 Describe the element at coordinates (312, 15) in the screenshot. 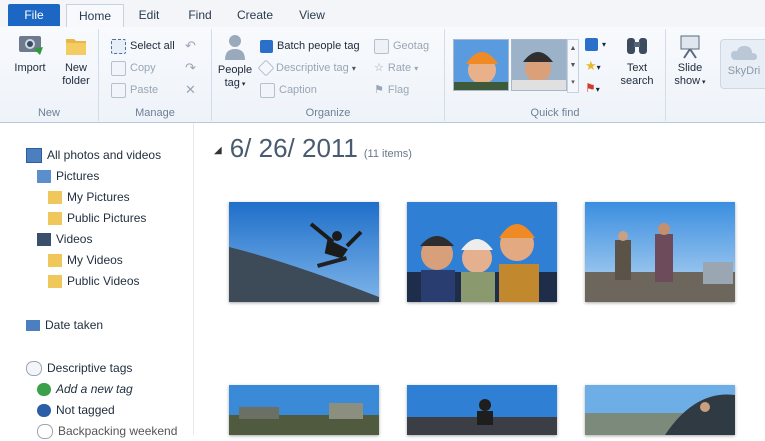

I see `tab-view: View` at that location.